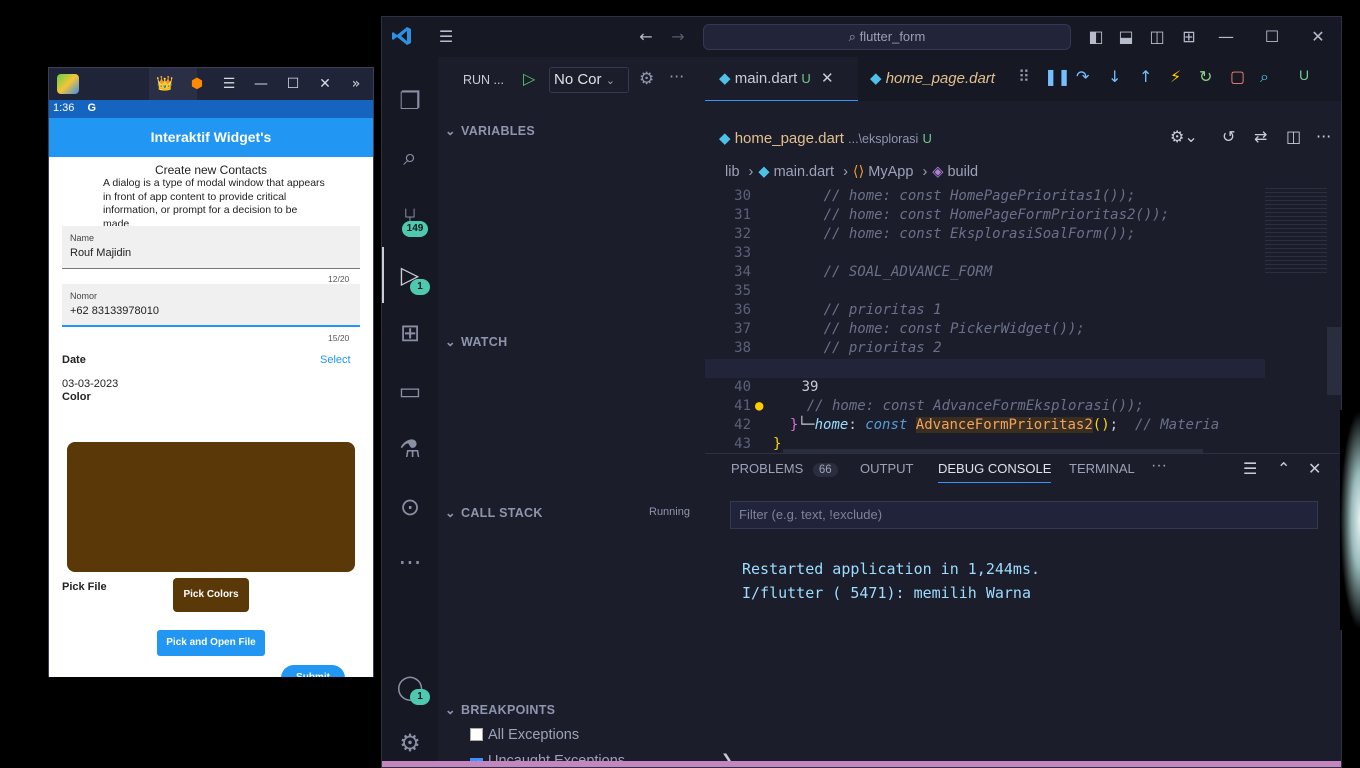 This screenshot has width=1360, height=768. Describe the element at coordinates (211, 247) in the screenshot. I see `name-field: Name Rouf Majidin` at that location.